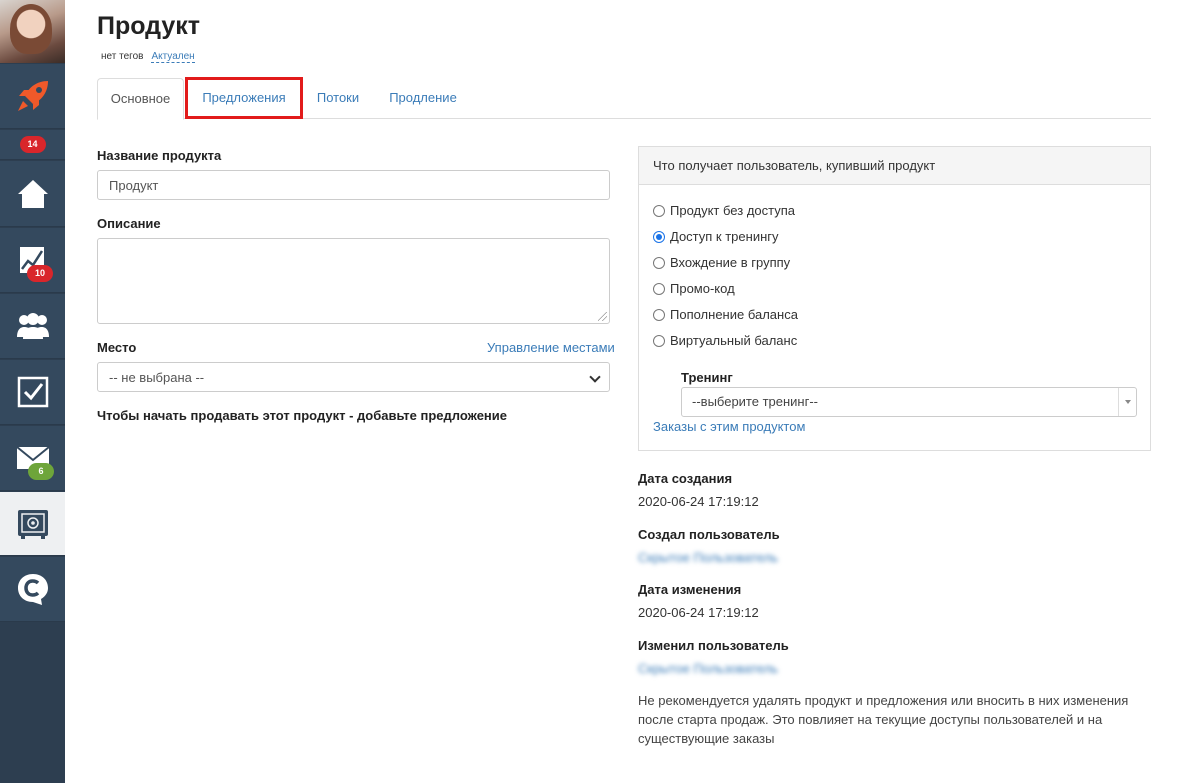 The width and height of the screenshot is (1200, 783). What do you see at coordinates (707, 377) in the screenshot?
I see `training-label: Тренинг` at bounding box center [707, 377].